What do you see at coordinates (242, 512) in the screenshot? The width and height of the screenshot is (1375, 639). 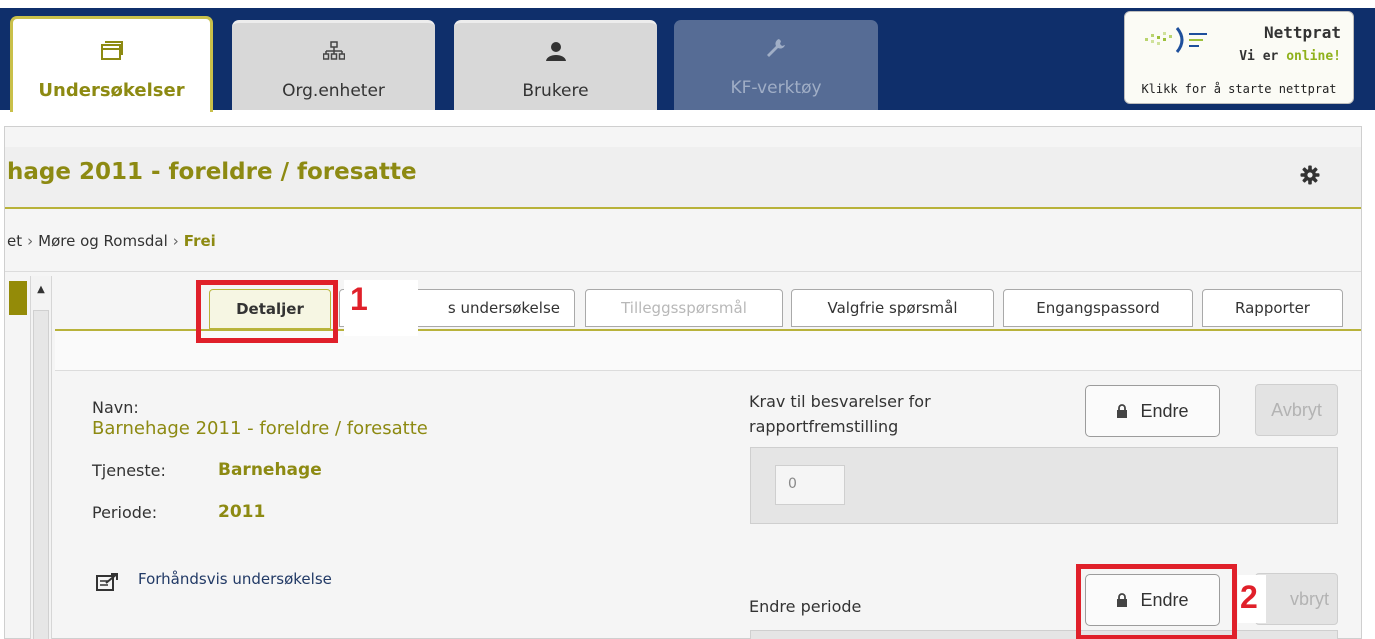 I see `periode-value: 2011` at bounding box center [242, 512].